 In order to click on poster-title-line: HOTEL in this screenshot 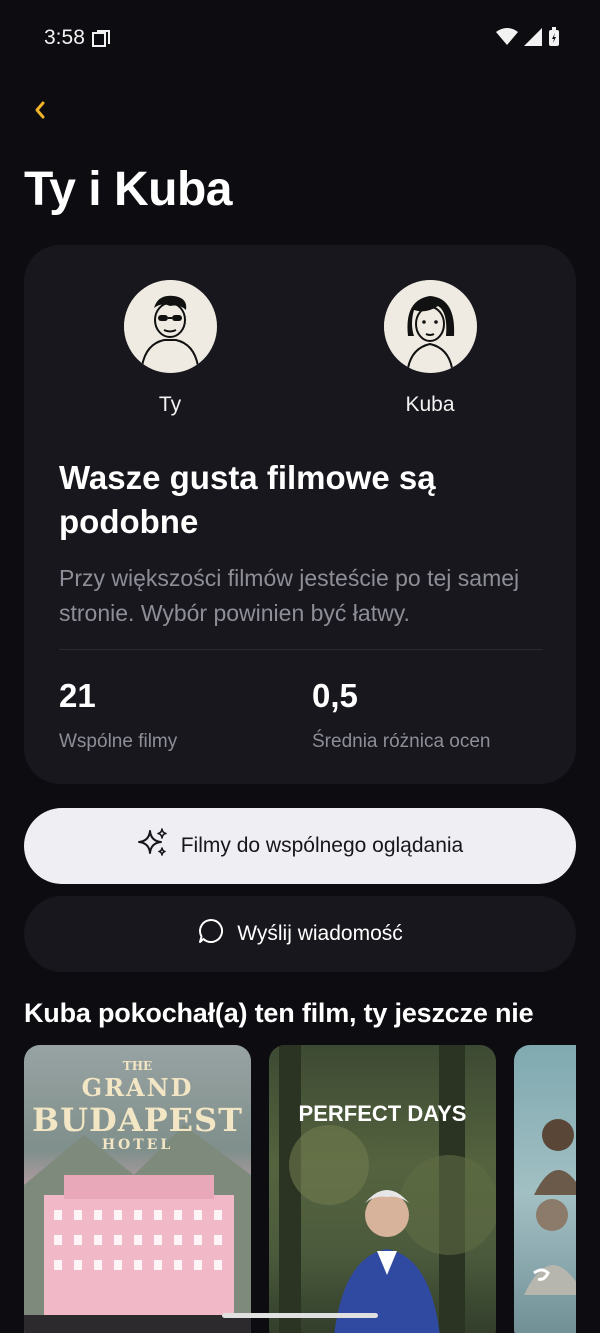, I will do `click(137, 1145)`.